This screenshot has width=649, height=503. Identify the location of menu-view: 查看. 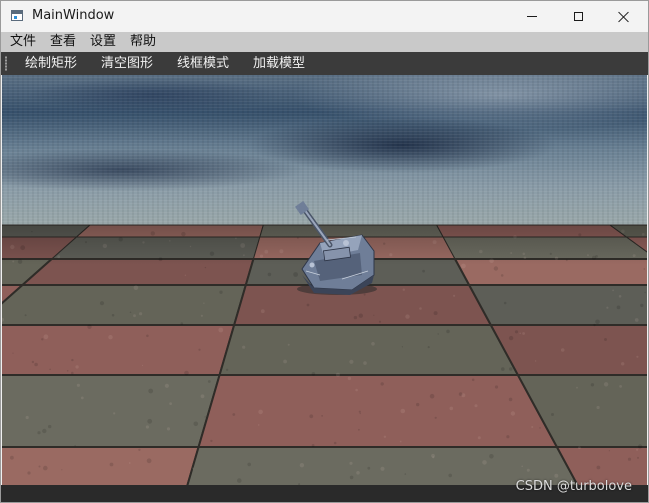
(63, 42).